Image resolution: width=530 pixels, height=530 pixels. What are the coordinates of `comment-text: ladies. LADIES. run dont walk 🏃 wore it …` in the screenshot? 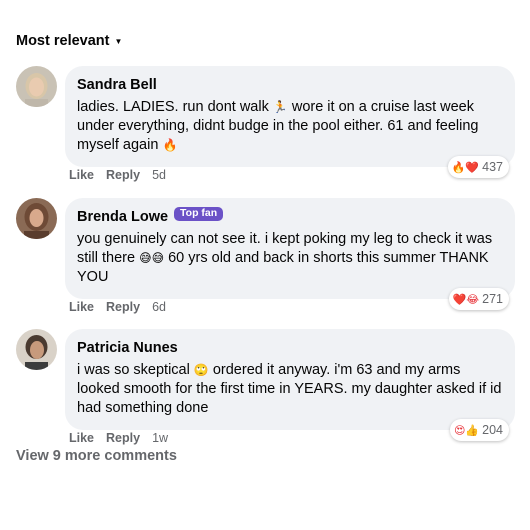 It's located at (278, 126).